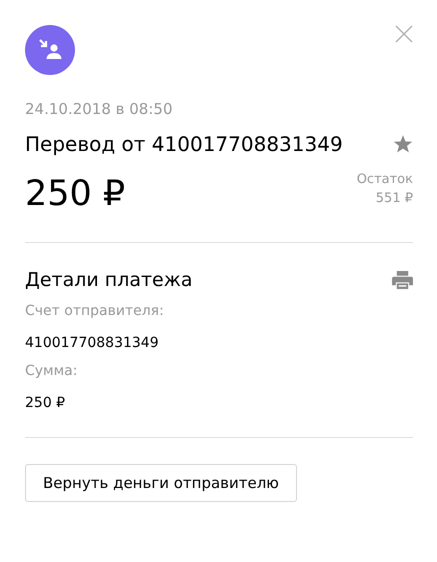 The image size is (437, 562). Describe the element at coordinates (99, 109) in the screenshot. I see `transaction-date: 24.10.2018 в 08:50` at that location.